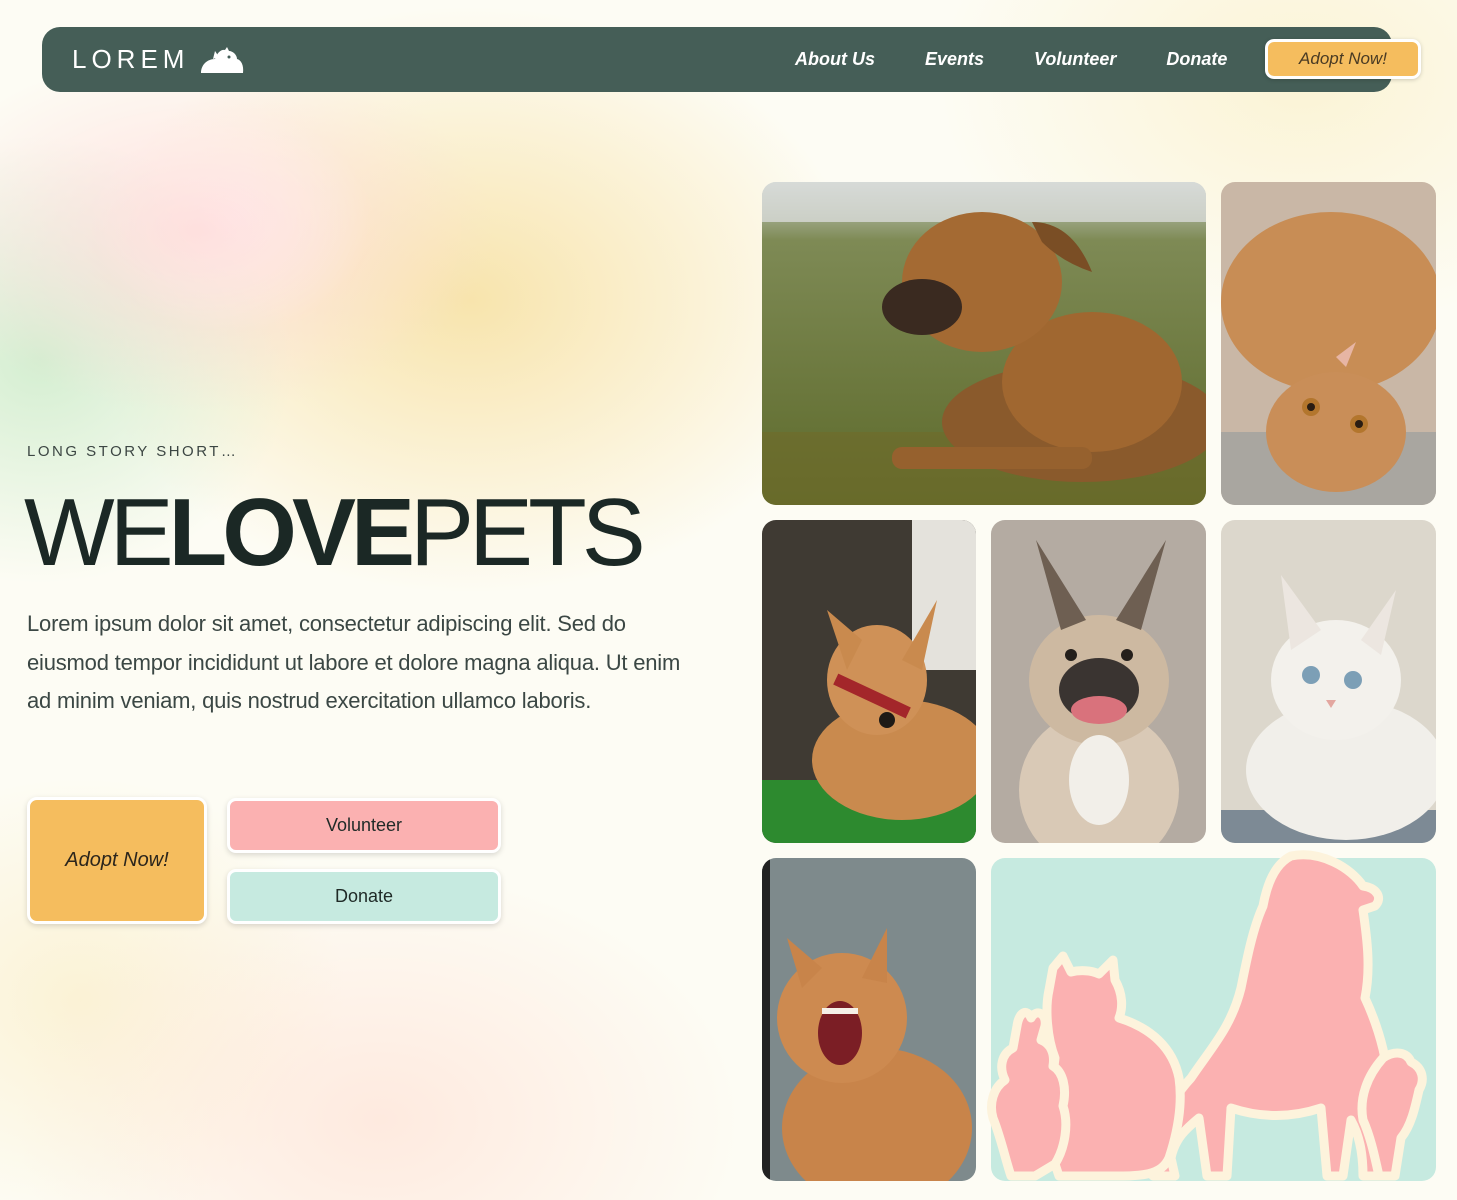 Image resolution: width=1457 pixels, height=1200 pixels. I want to click on hero-headline: WELOVEPETS, so click(335, 533).